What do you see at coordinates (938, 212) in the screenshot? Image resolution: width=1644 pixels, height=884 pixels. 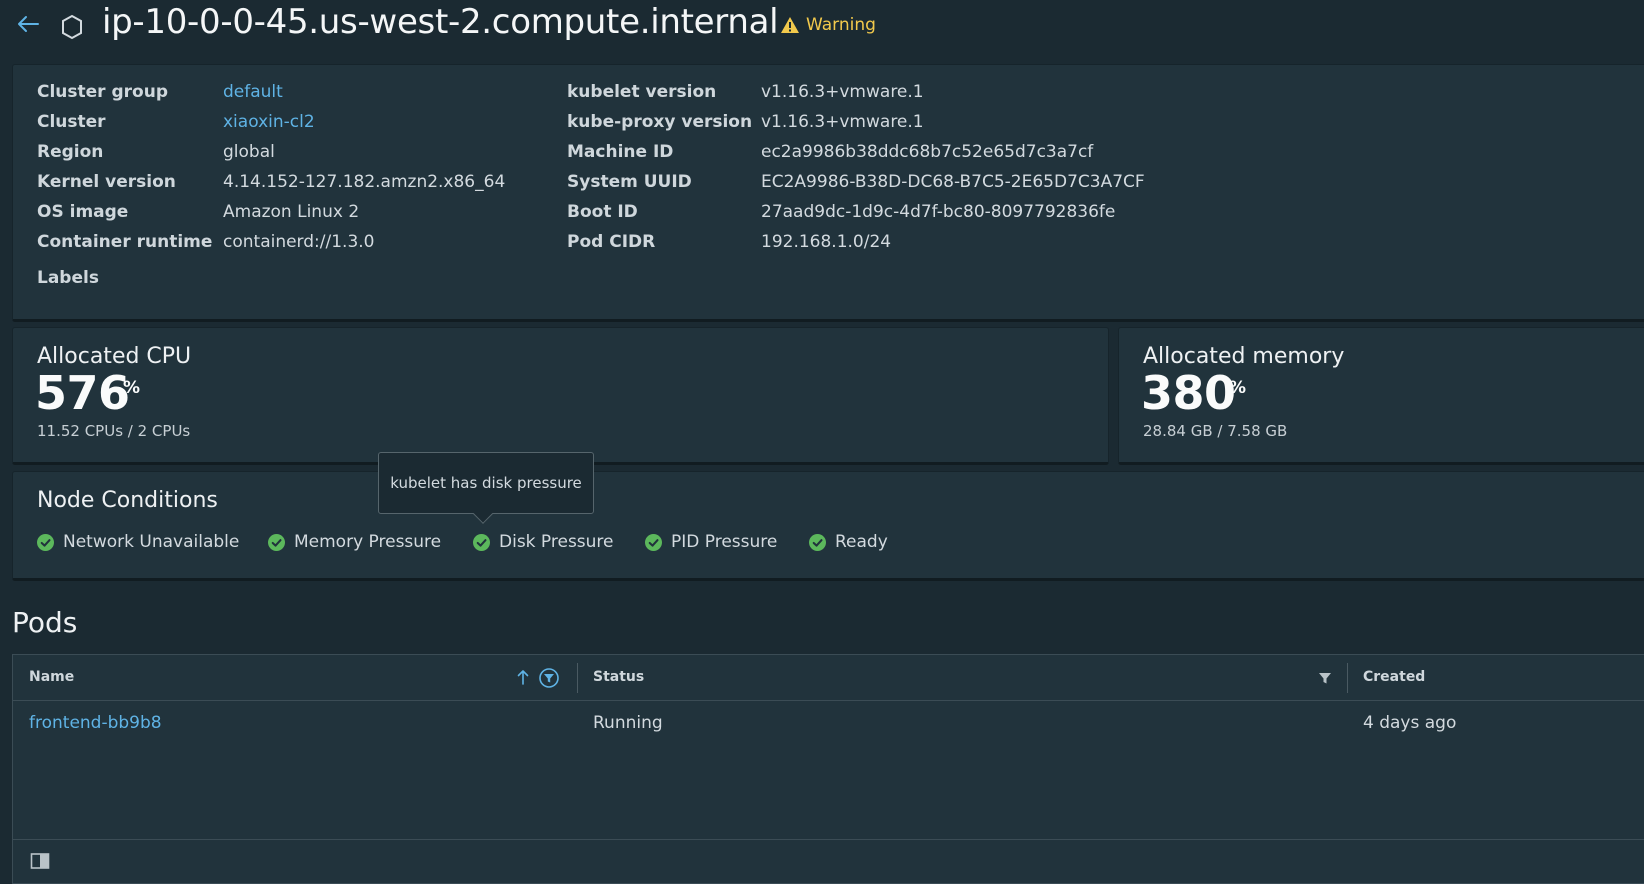 I see `detail-value: 27aad9dc-1d9c-4d7f-bc80-8097792836fe` at bounding box center [938, 212].